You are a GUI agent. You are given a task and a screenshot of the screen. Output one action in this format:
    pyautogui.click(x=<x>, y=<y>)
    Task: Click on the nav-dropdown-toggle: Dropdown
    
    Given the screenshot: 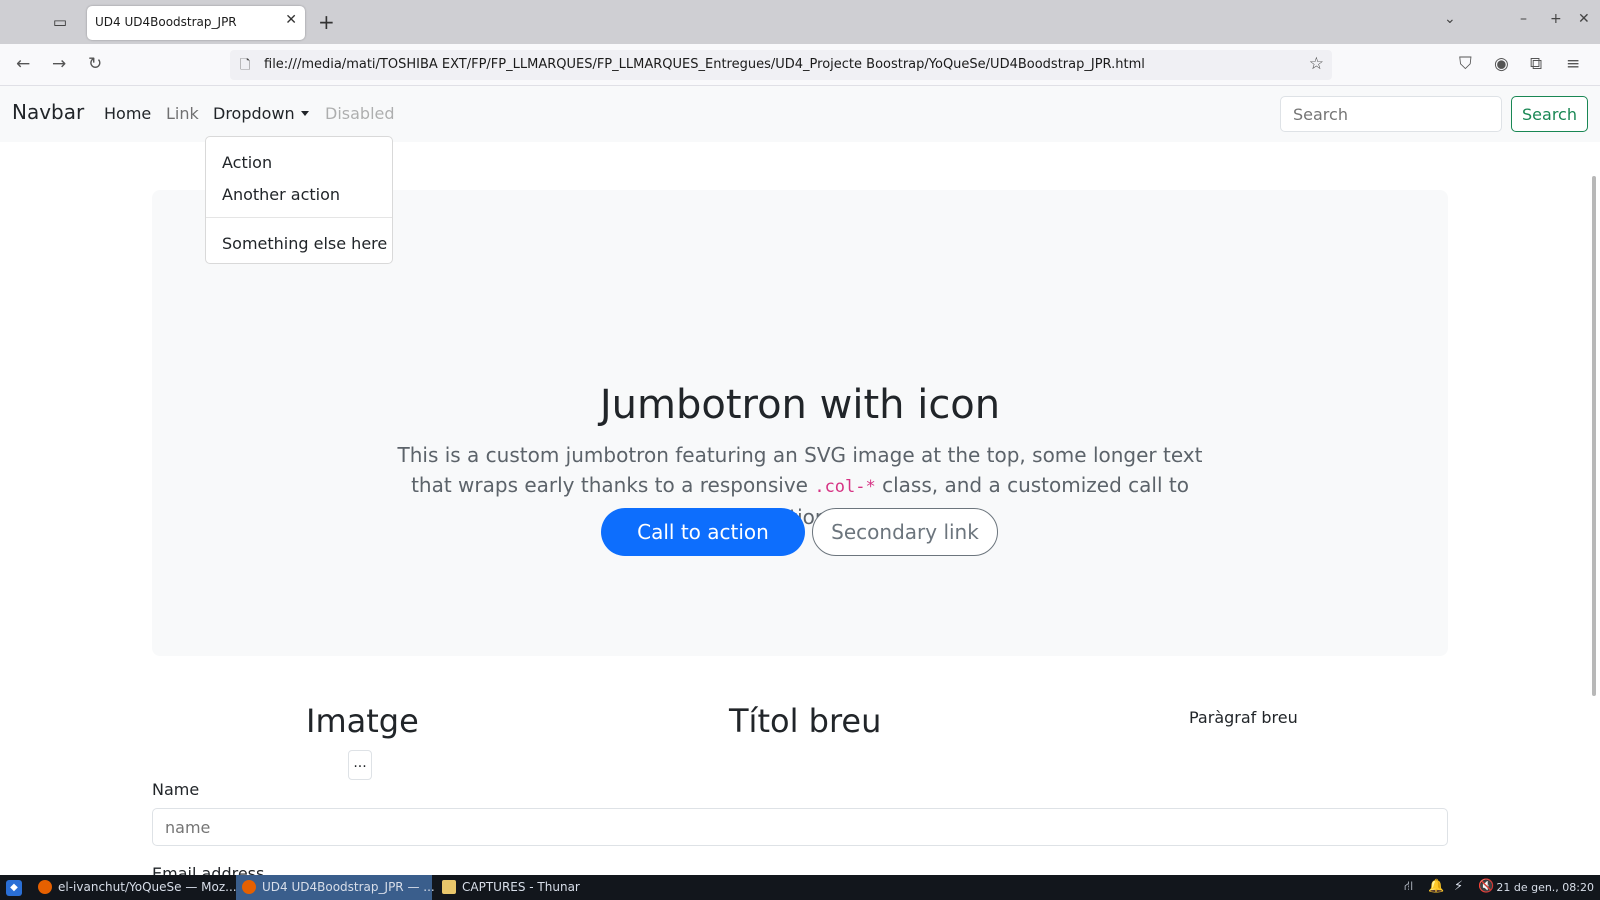 What is the action you would take?
    pyautogui.click(x=261, y=113)
    